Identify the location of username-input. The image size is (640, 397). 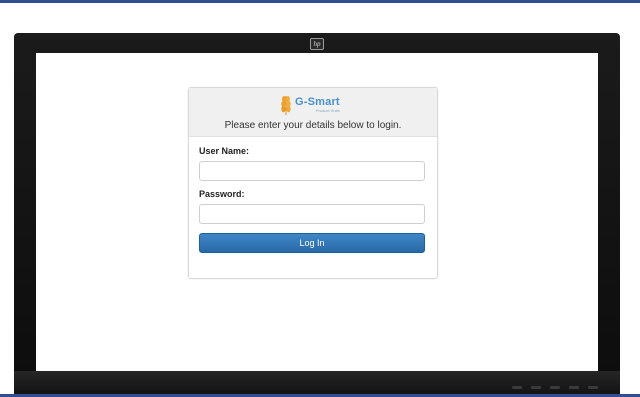
(312, 171).